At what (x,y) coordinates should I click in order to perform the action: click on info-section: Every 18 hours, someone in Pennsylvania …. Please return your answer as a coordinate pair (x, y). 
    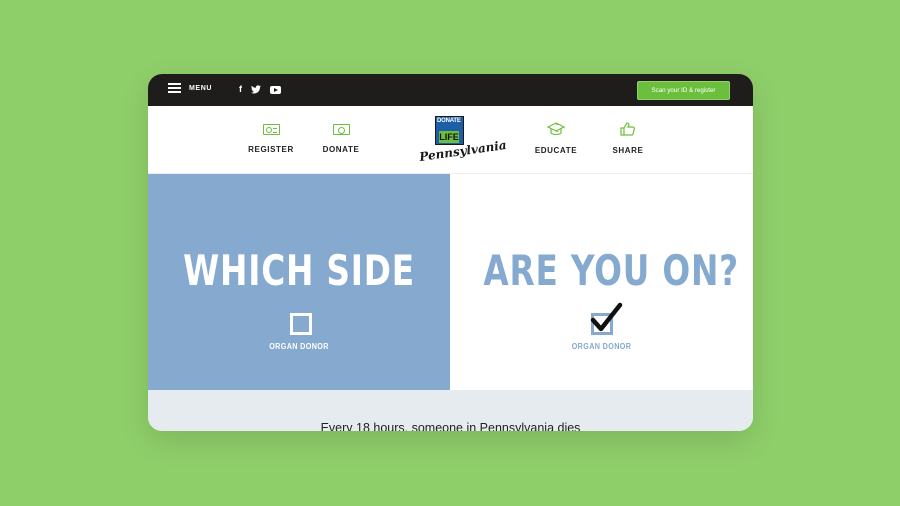
    Looking at the image, I should click on (450, 410).